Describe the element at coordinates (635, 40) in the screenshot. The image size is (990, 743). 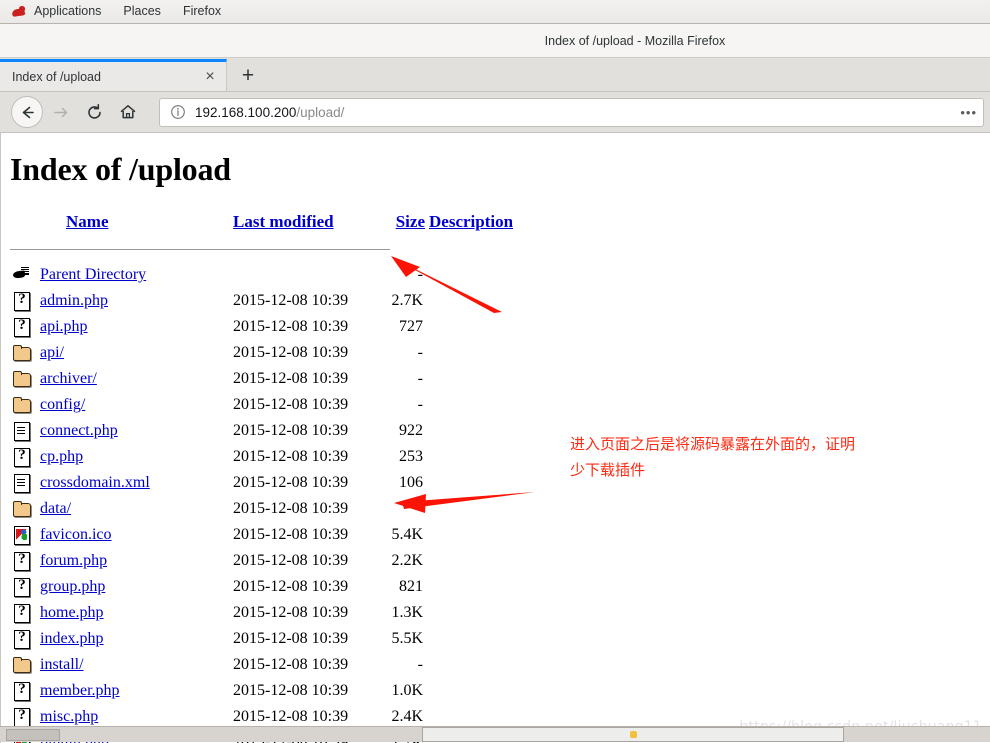
I see `window-title: Index of /upload - Mozilla Firefox` at that location.